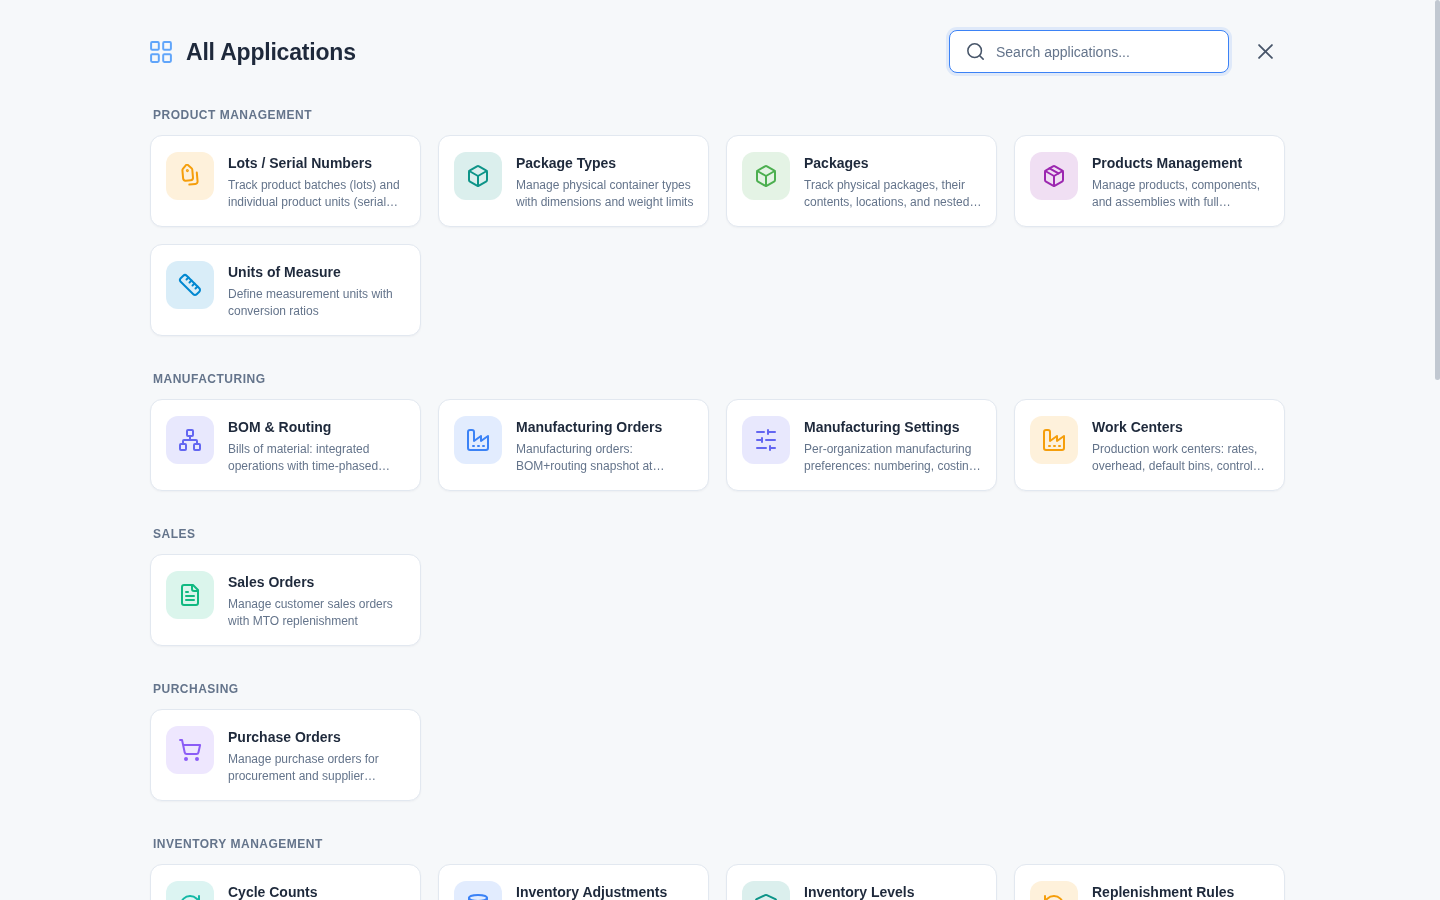 Image resolution: width=1440 pixels, height=900 pixels. I want to click on app-title: Lots / Serial Numbers, so click(300, 163).